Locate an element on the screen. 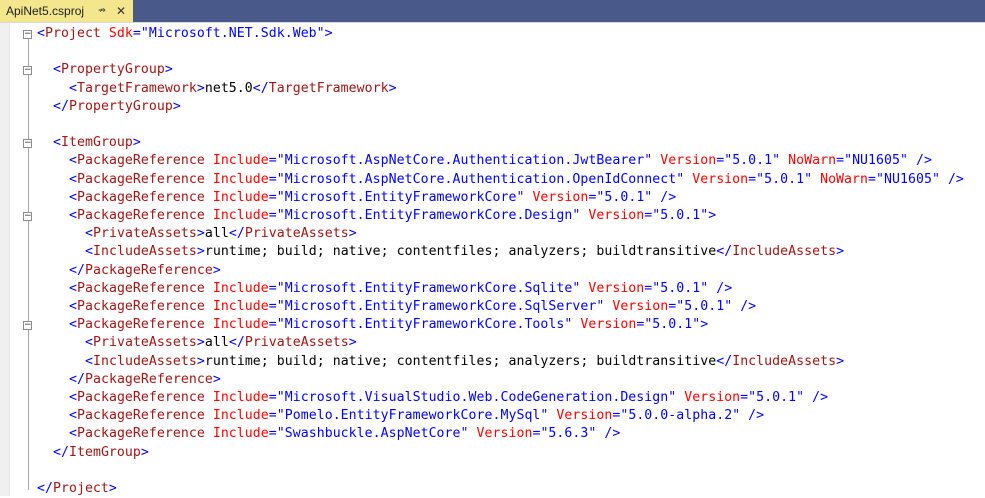  code-line: <ItemGroup> is located at coordinates (97, 143).